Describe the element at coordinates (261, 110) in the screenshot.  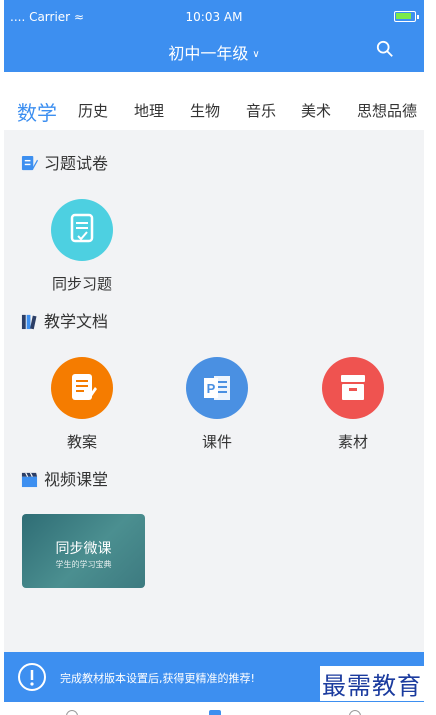
I see `tab-music: 音乐` at that location.